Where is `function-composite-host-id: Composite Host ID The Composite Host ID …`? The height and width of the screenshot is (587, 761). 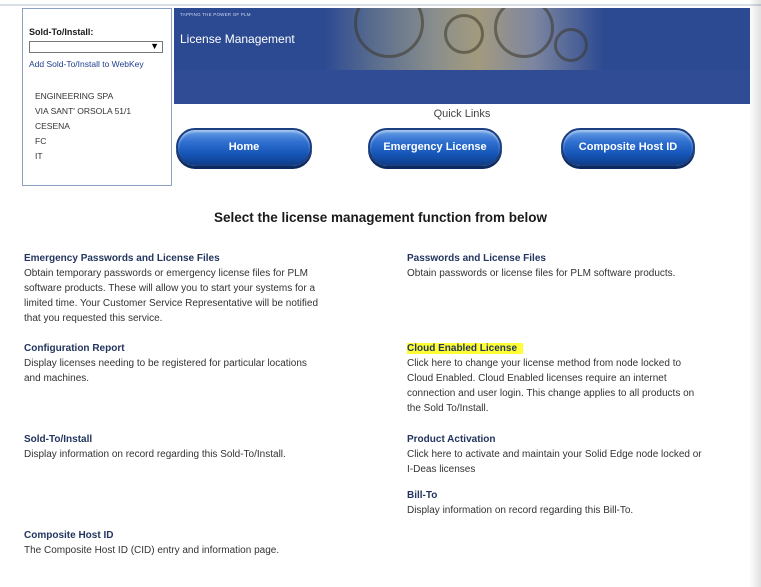
function-composite-host-id: Composite Host ID The Composite Host ID … is located at coordinates (204, 543).